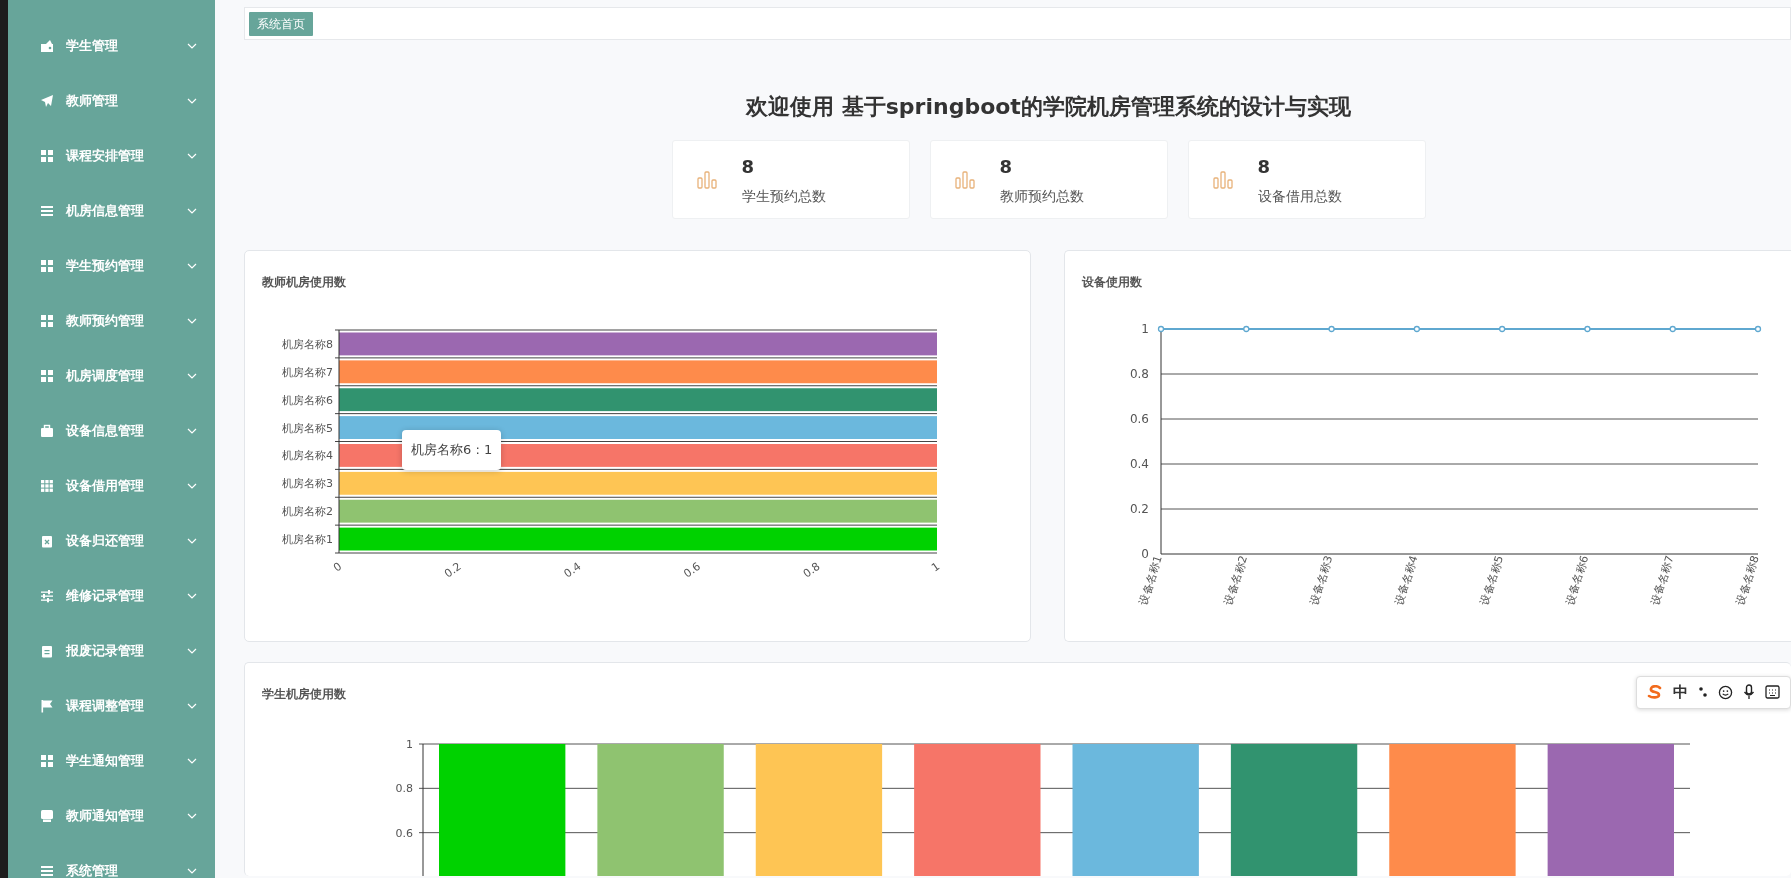 This screenshot has width=1791, height=878. What do you see at coordinates (307, 372) in the screenshot?
I see `axis-label: 机房名称7` at bounding box center [307, 372].